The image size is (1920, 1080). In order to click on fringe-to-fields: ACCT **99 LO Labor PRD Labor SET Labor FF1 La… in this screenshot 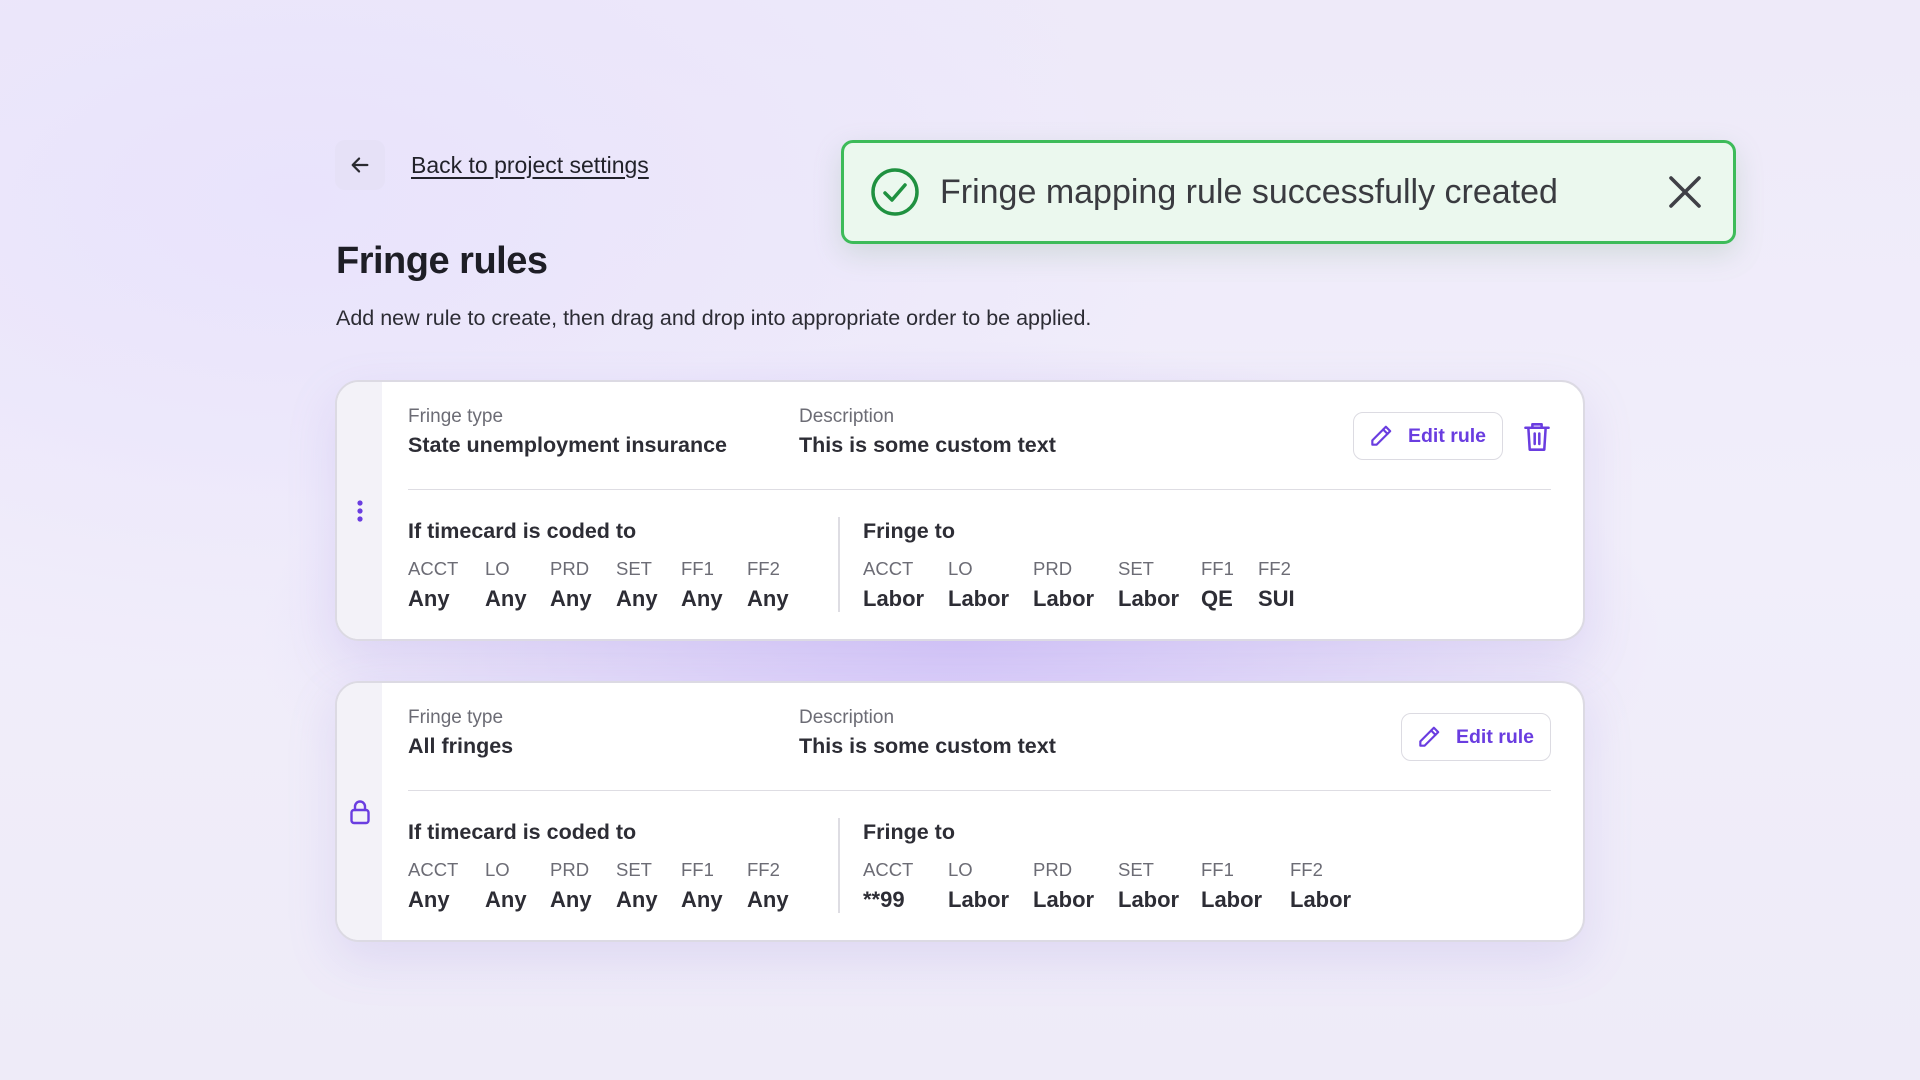, I will do `click(1111, 886)`.